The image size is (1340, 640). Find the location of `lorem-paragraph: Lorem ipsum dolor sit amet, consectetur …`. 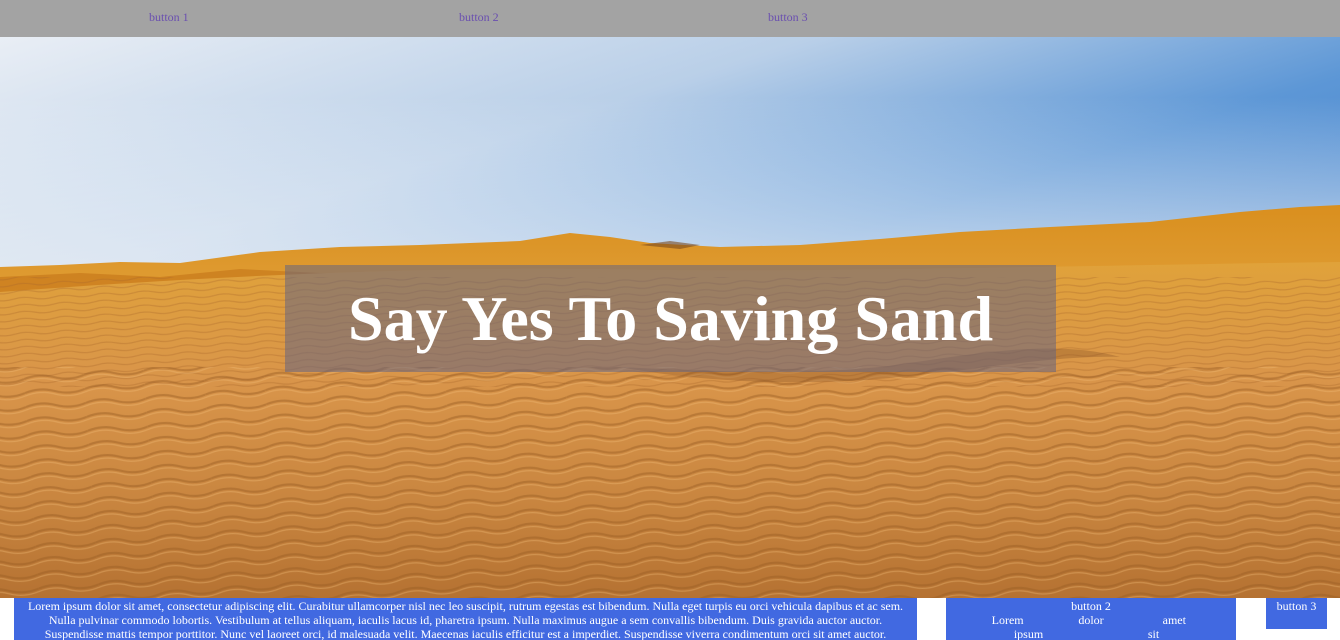

lorem-paragraph: Lorem ipsum dolor sit amet, consectetur … is located at coordinates (465, 619).